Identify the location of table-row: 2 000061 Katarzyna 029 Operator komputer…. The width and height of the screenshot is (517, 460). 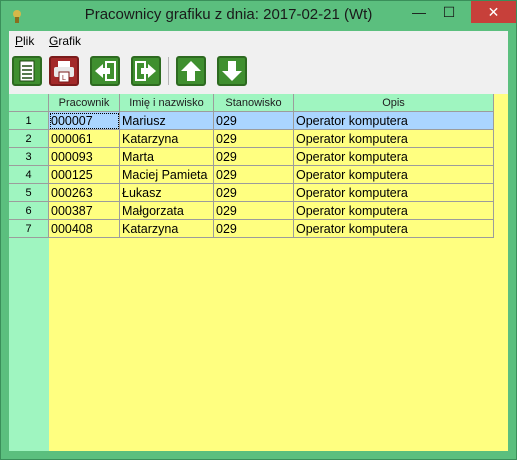
(251, 139).